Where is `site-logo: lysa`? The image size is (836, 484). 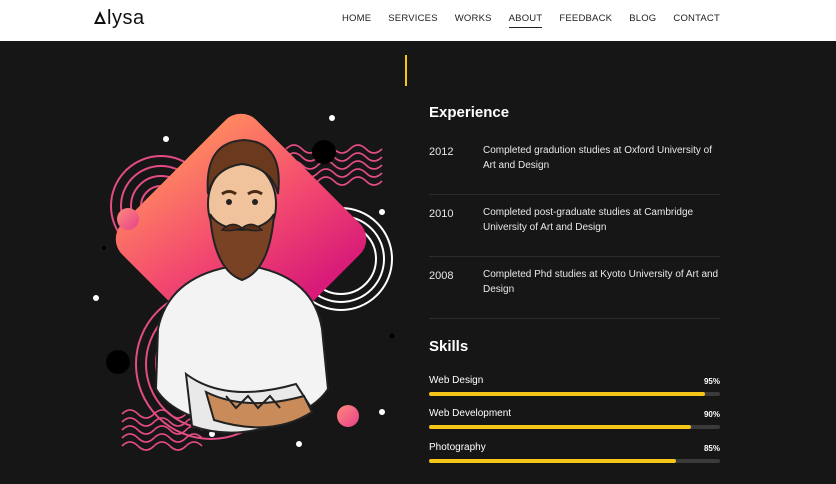
site-logo: lysa is located at coordinates (119, 18).